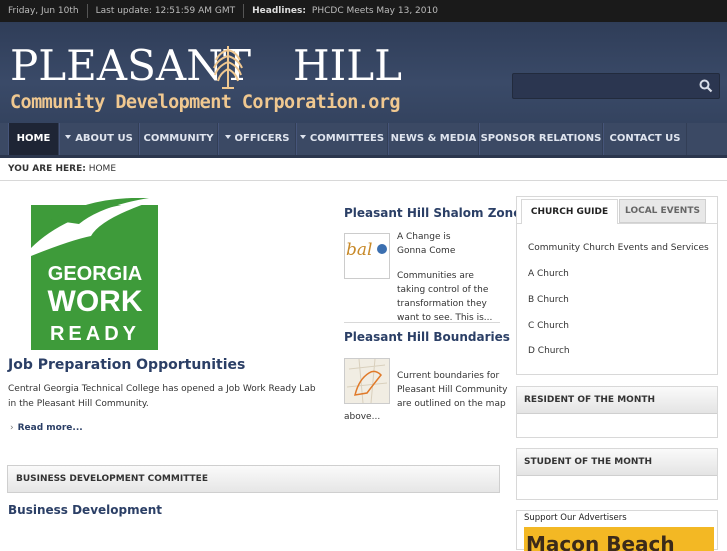  Describe the element at coordinates (257, 139) in the screenshot. I see `nav-officers: OFFICERS` at that location.